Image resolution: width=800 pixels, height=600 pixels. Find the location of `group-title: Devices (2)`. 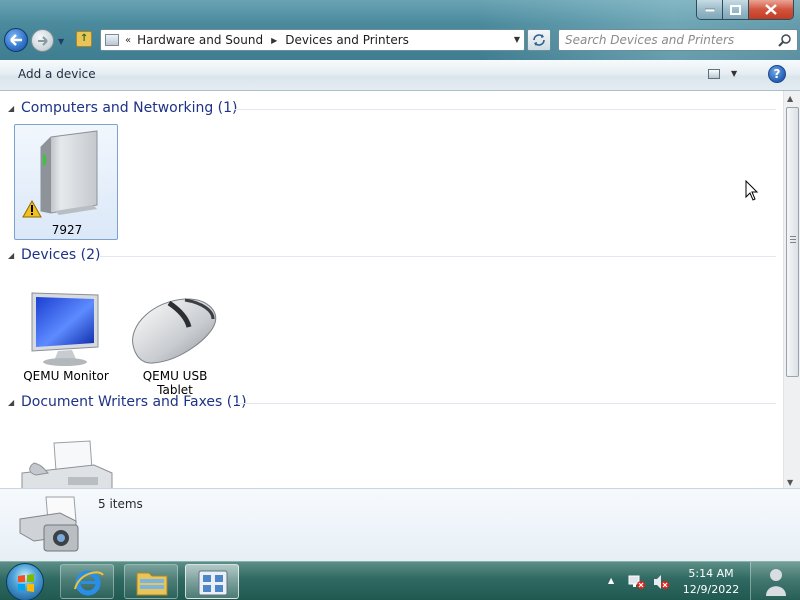

group-title: Devices (2) is located at coordinates (61, 255).